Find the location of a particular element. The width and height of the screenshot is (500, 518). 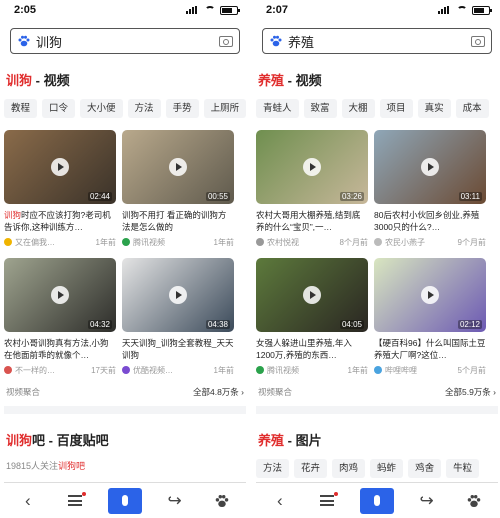

video-meta: 腾讯视频 1年前 is located at coordinates (178, 242).